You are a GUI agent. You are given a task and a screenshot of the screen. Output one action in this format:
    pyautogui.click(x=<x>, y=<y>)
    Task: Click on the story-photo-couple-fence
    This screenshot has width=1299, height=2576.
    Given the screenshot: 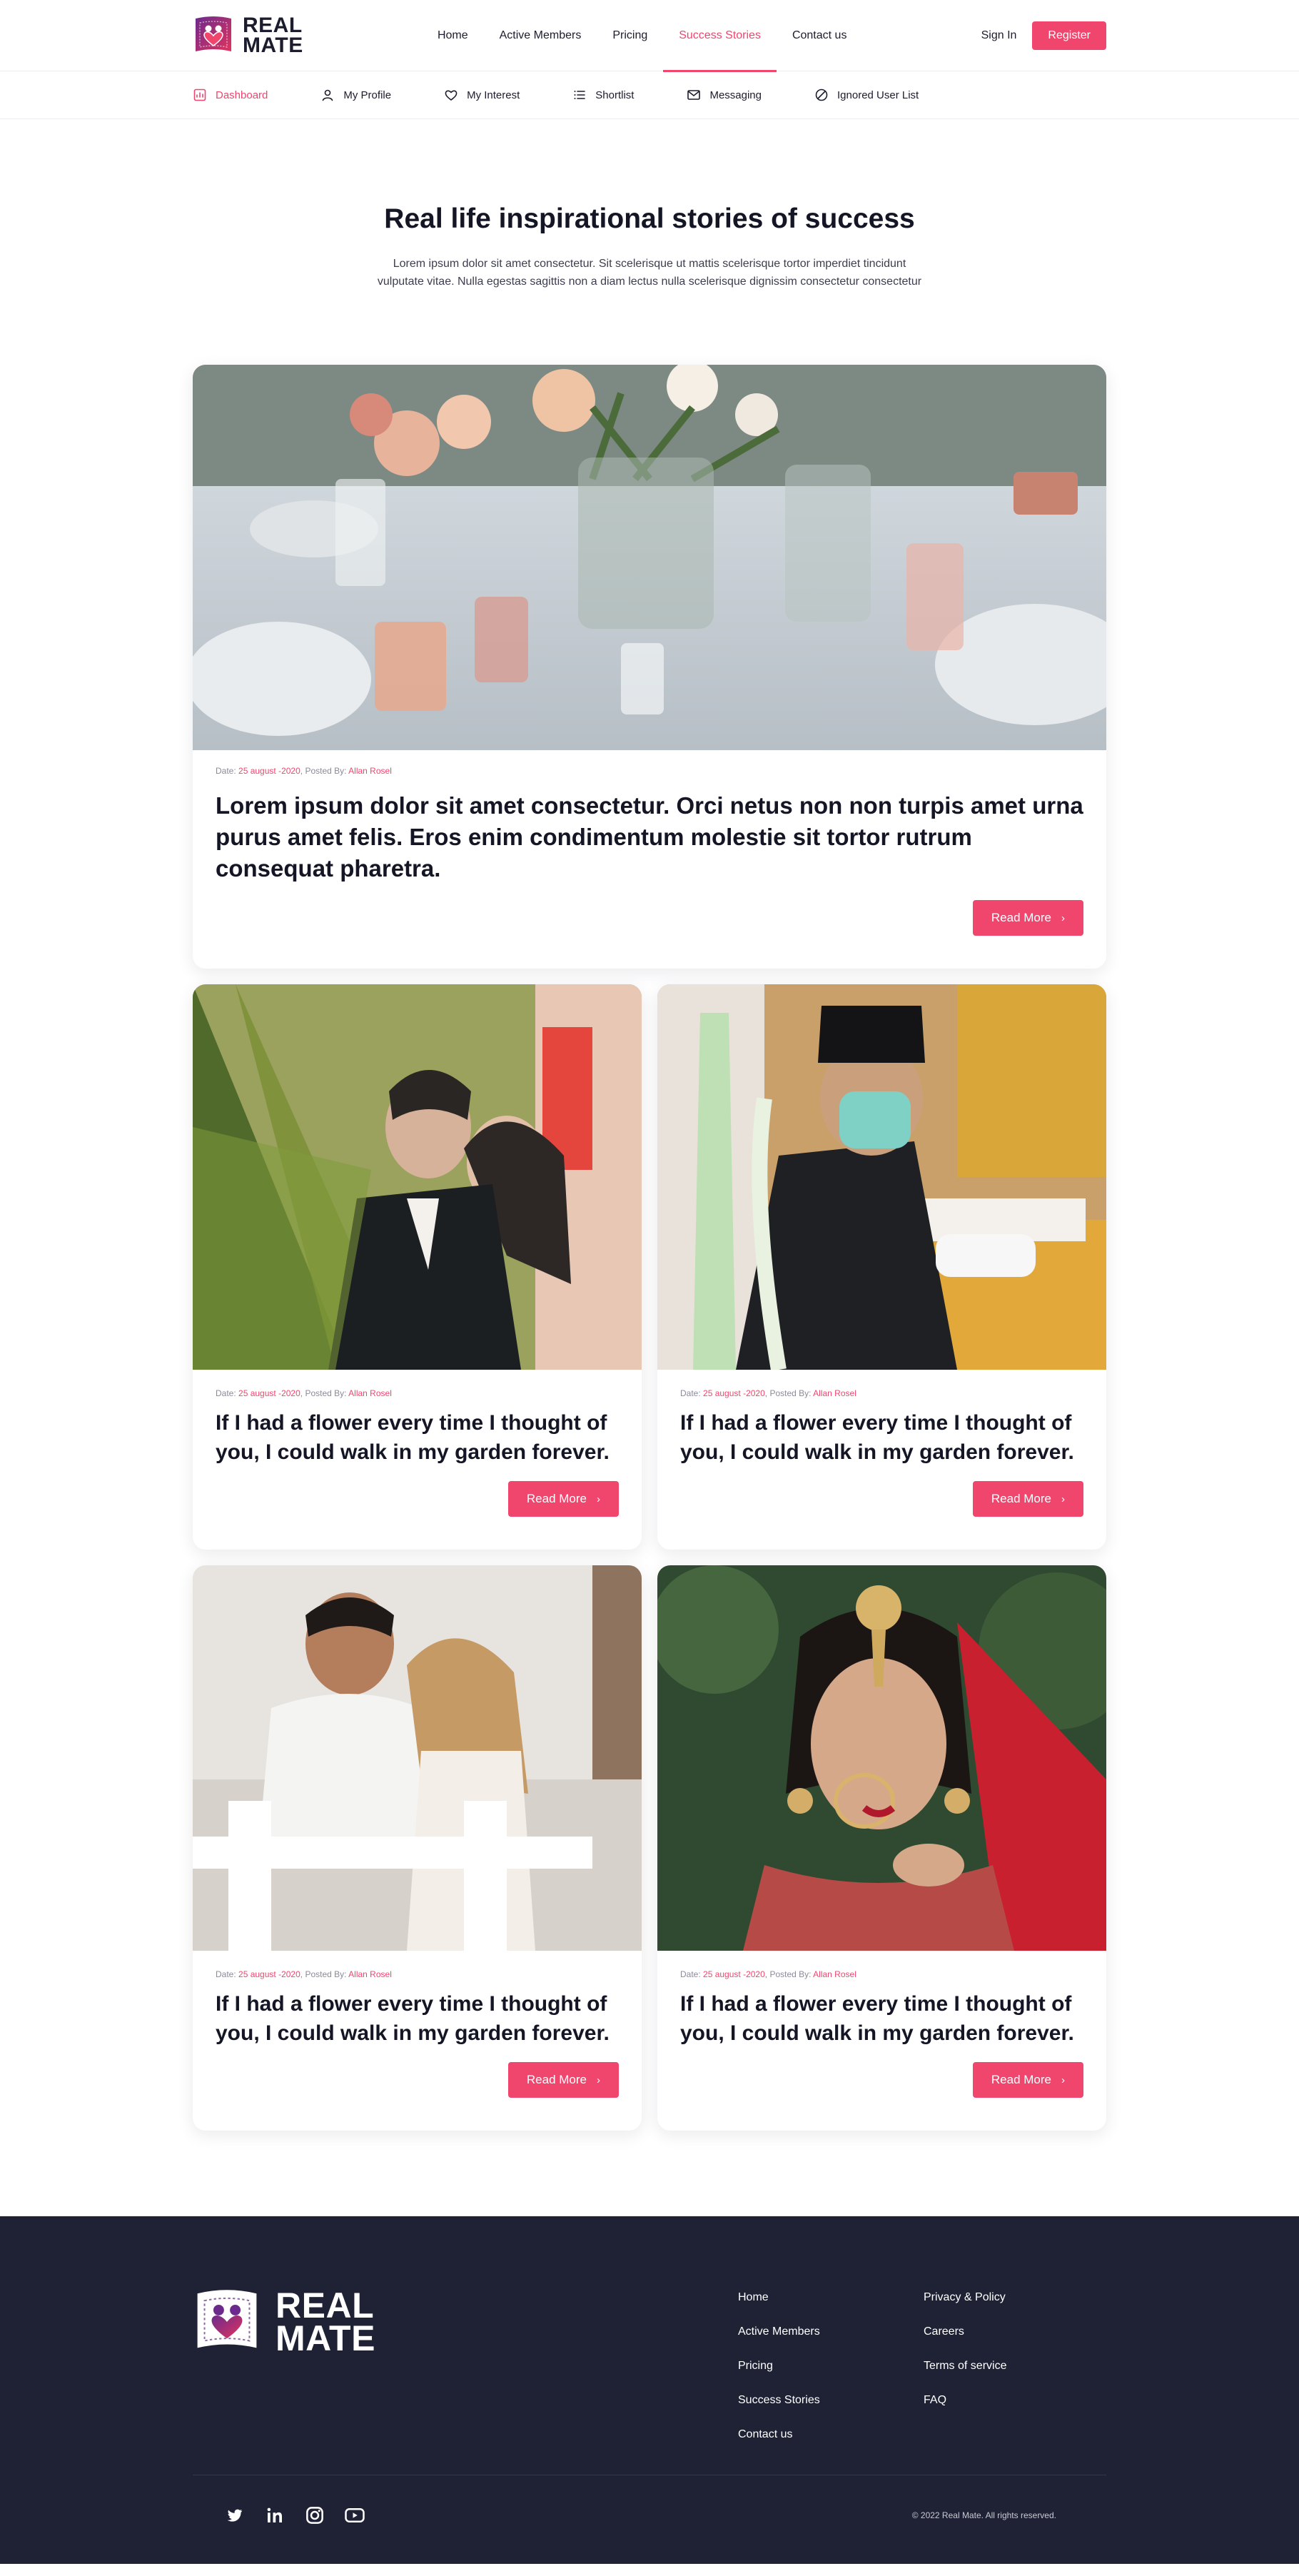 What is the action you would take?
    pyautogui.click(x=417, y=1758)
    